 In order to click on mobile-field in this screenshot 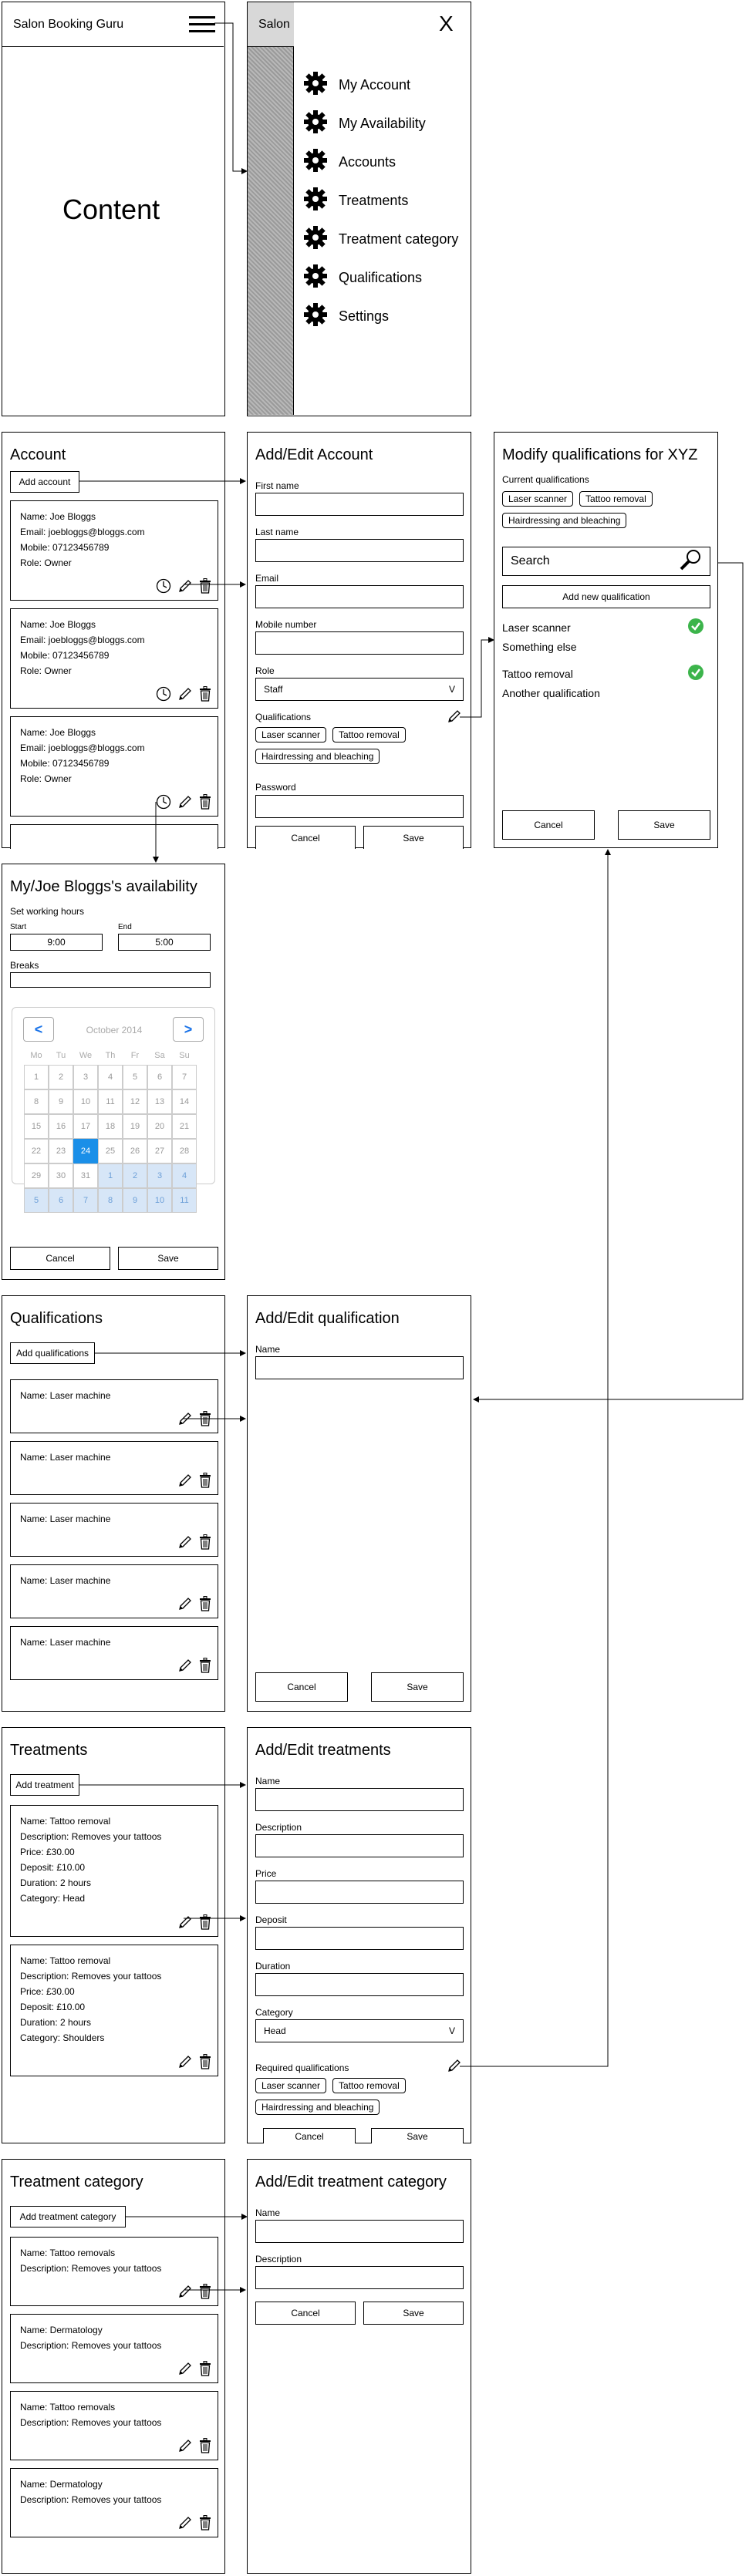, I will do `click(359, 643)`.